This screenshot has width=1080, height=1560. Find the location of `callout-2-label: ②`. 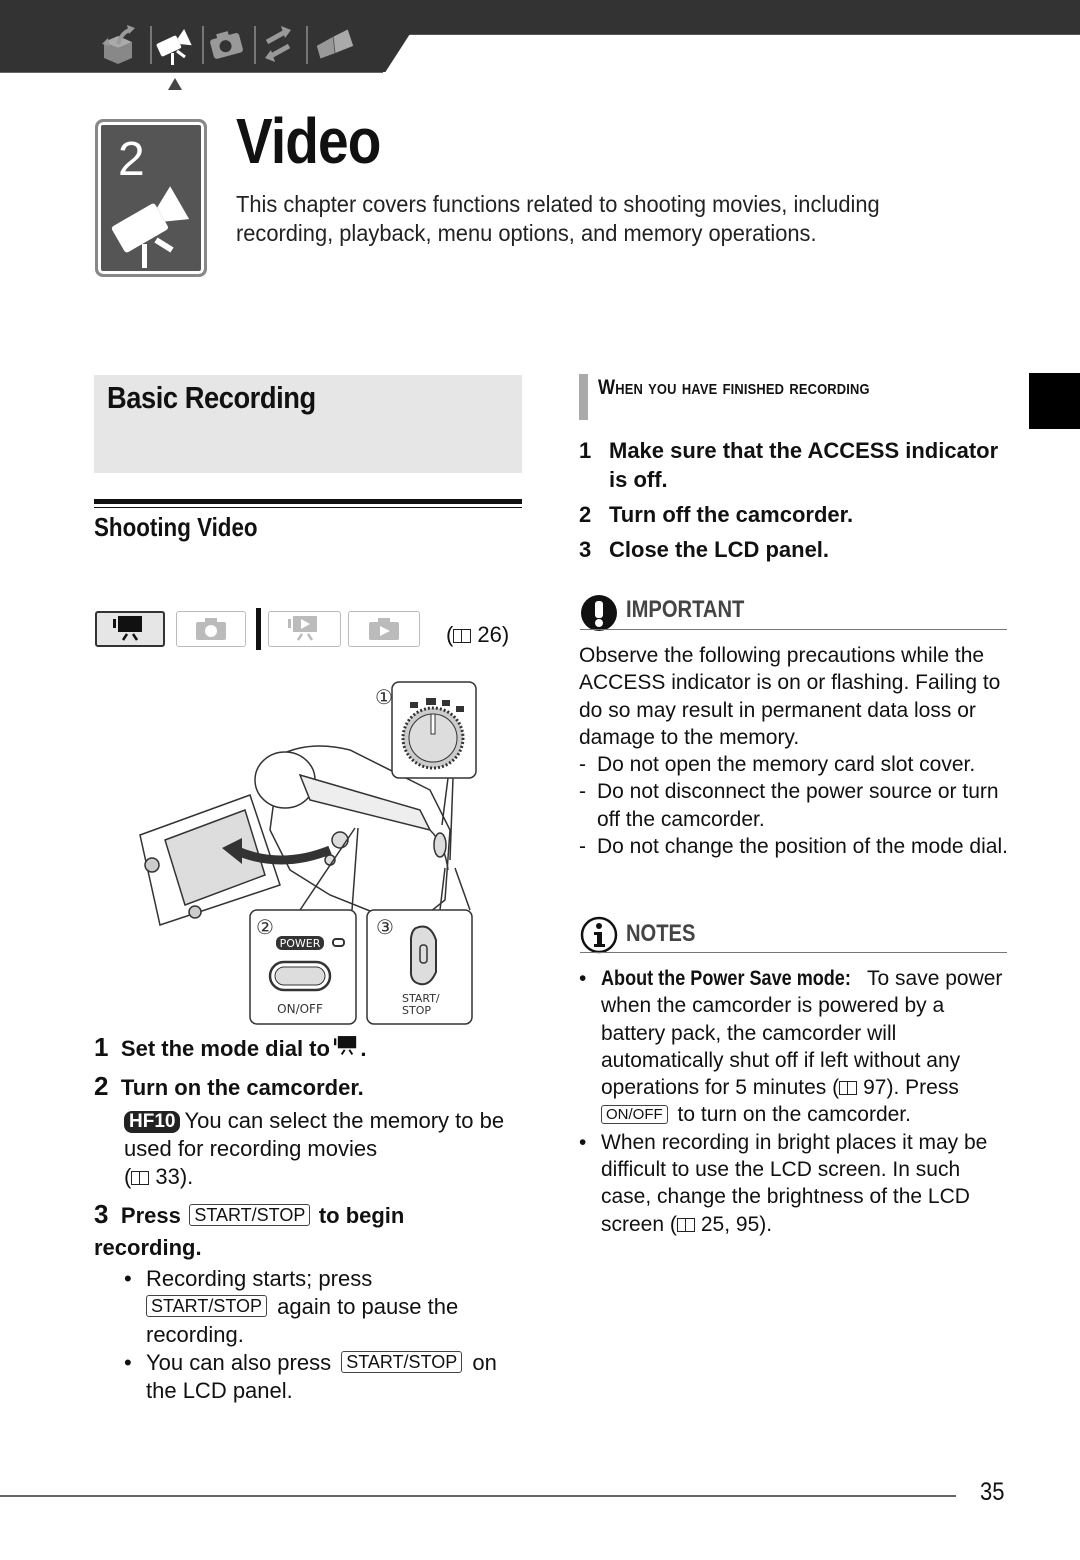

callout-2-label: ② is located at coordinates (265, 927).